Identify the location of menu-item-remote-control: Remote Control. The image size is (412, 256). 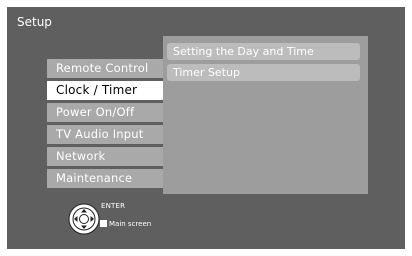
(106, 68).